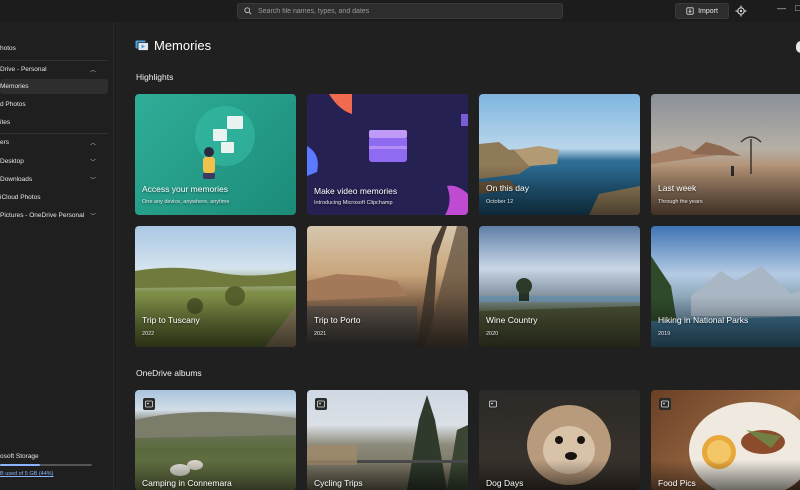  Describe the element at coordinates (16, 179) in the screenshot. I see `sidebar-item-label: Downloads` at that location.